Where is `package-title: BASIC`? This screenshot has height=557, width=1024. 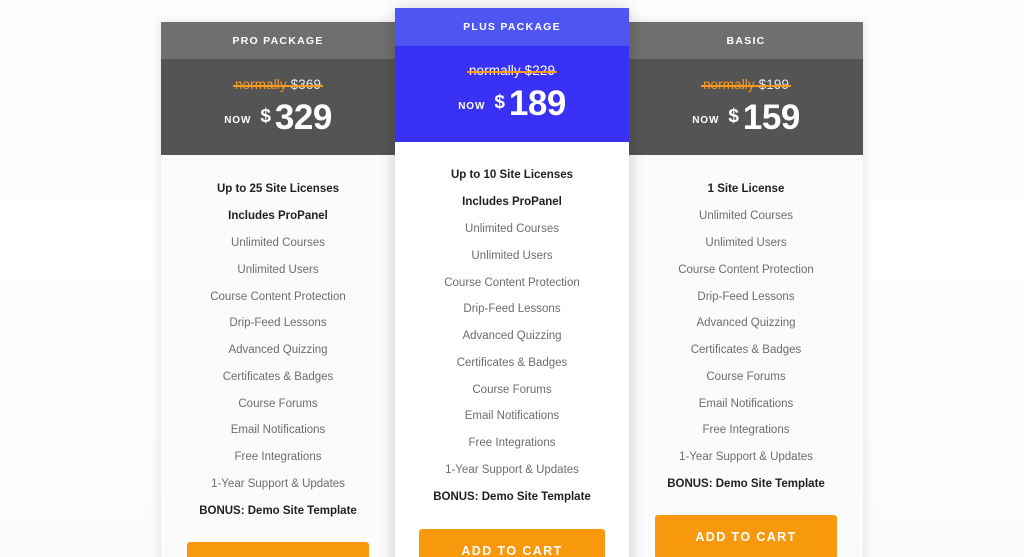 package-title: BASIC is located at coordinates (746, 40).